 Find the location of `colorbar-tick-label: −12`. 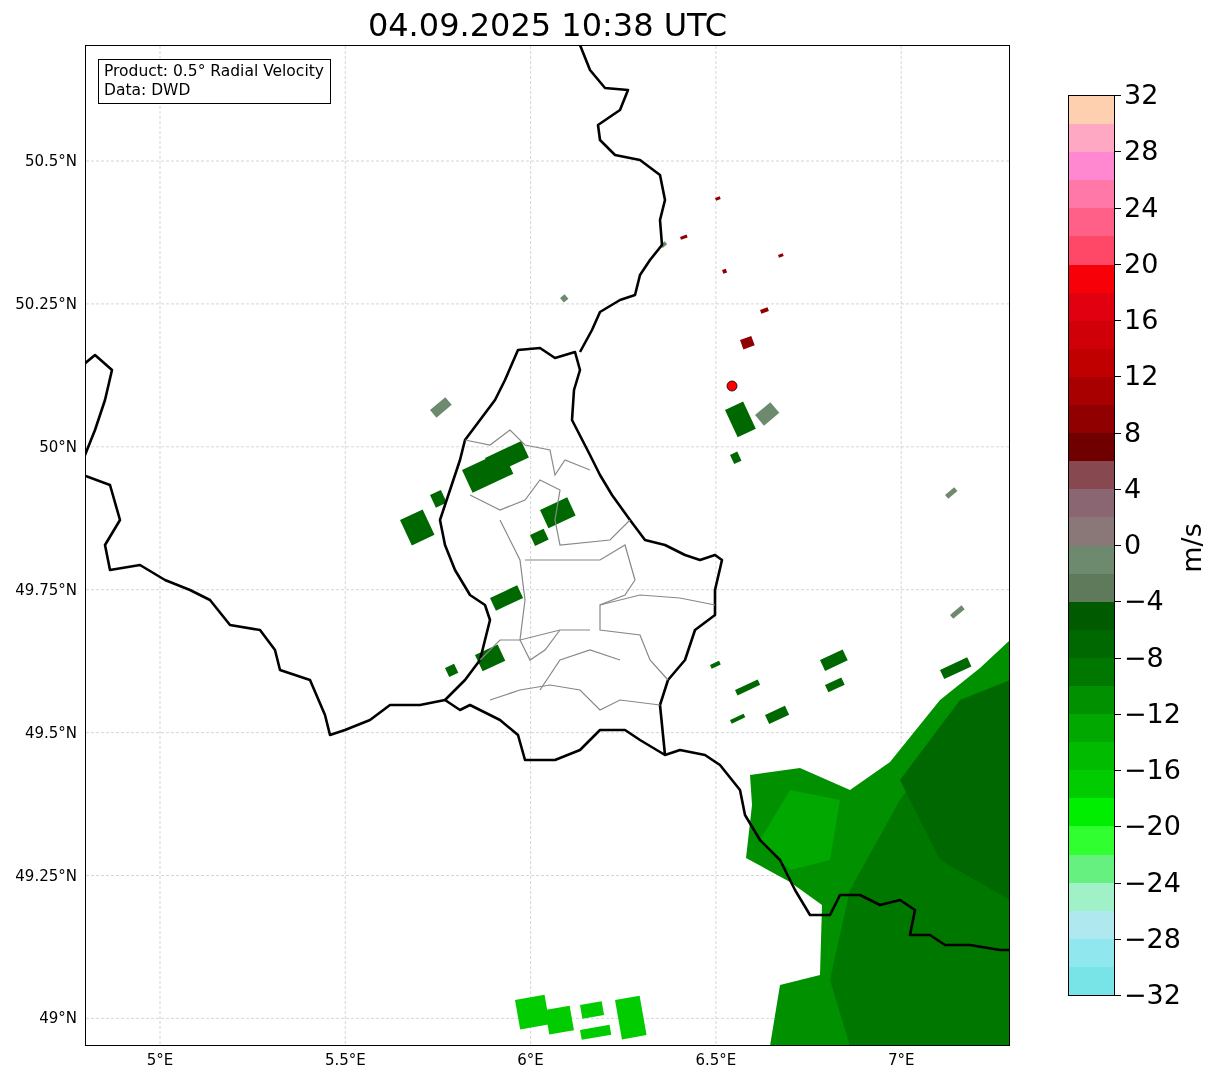

colorbar-tick-label: −12 is located at coordinates (1152, 713).